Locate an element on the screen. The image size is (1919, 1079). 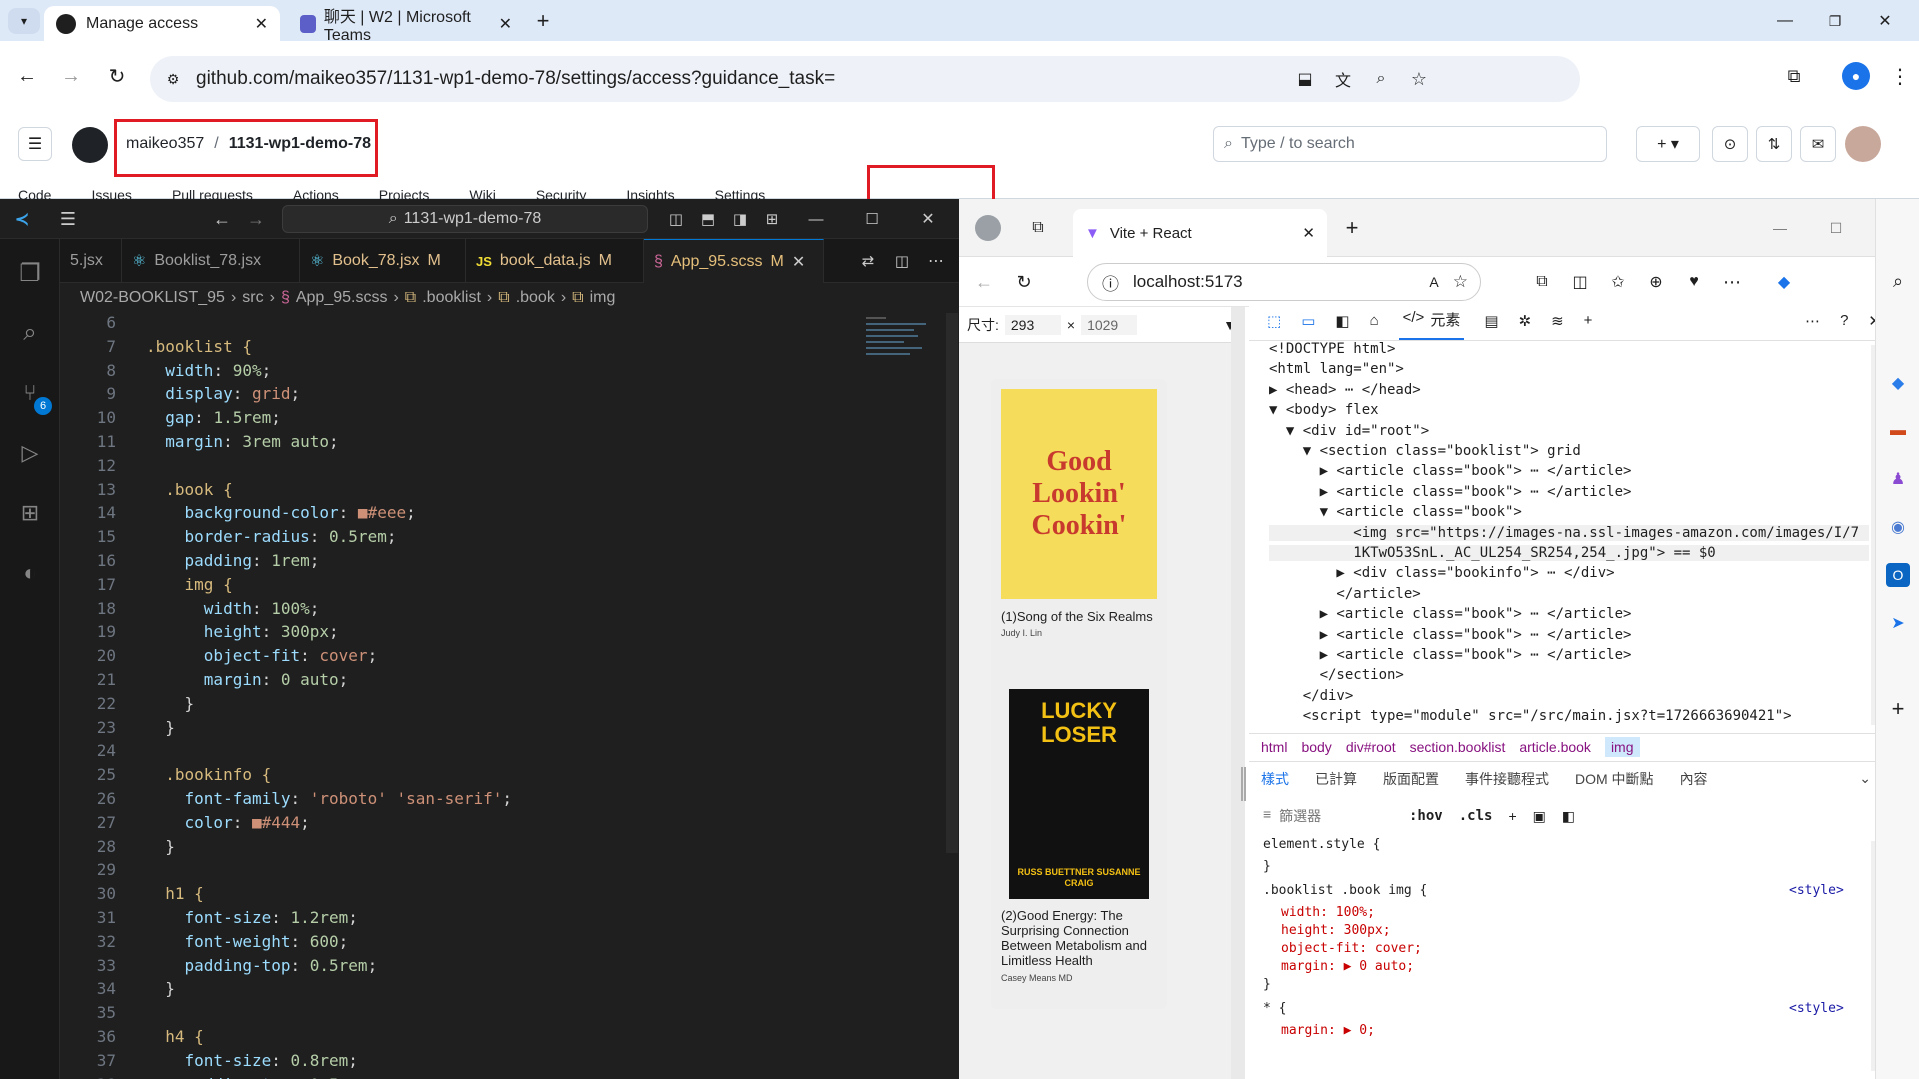
nav-settings: Settings is located at coordinates (740, 193).